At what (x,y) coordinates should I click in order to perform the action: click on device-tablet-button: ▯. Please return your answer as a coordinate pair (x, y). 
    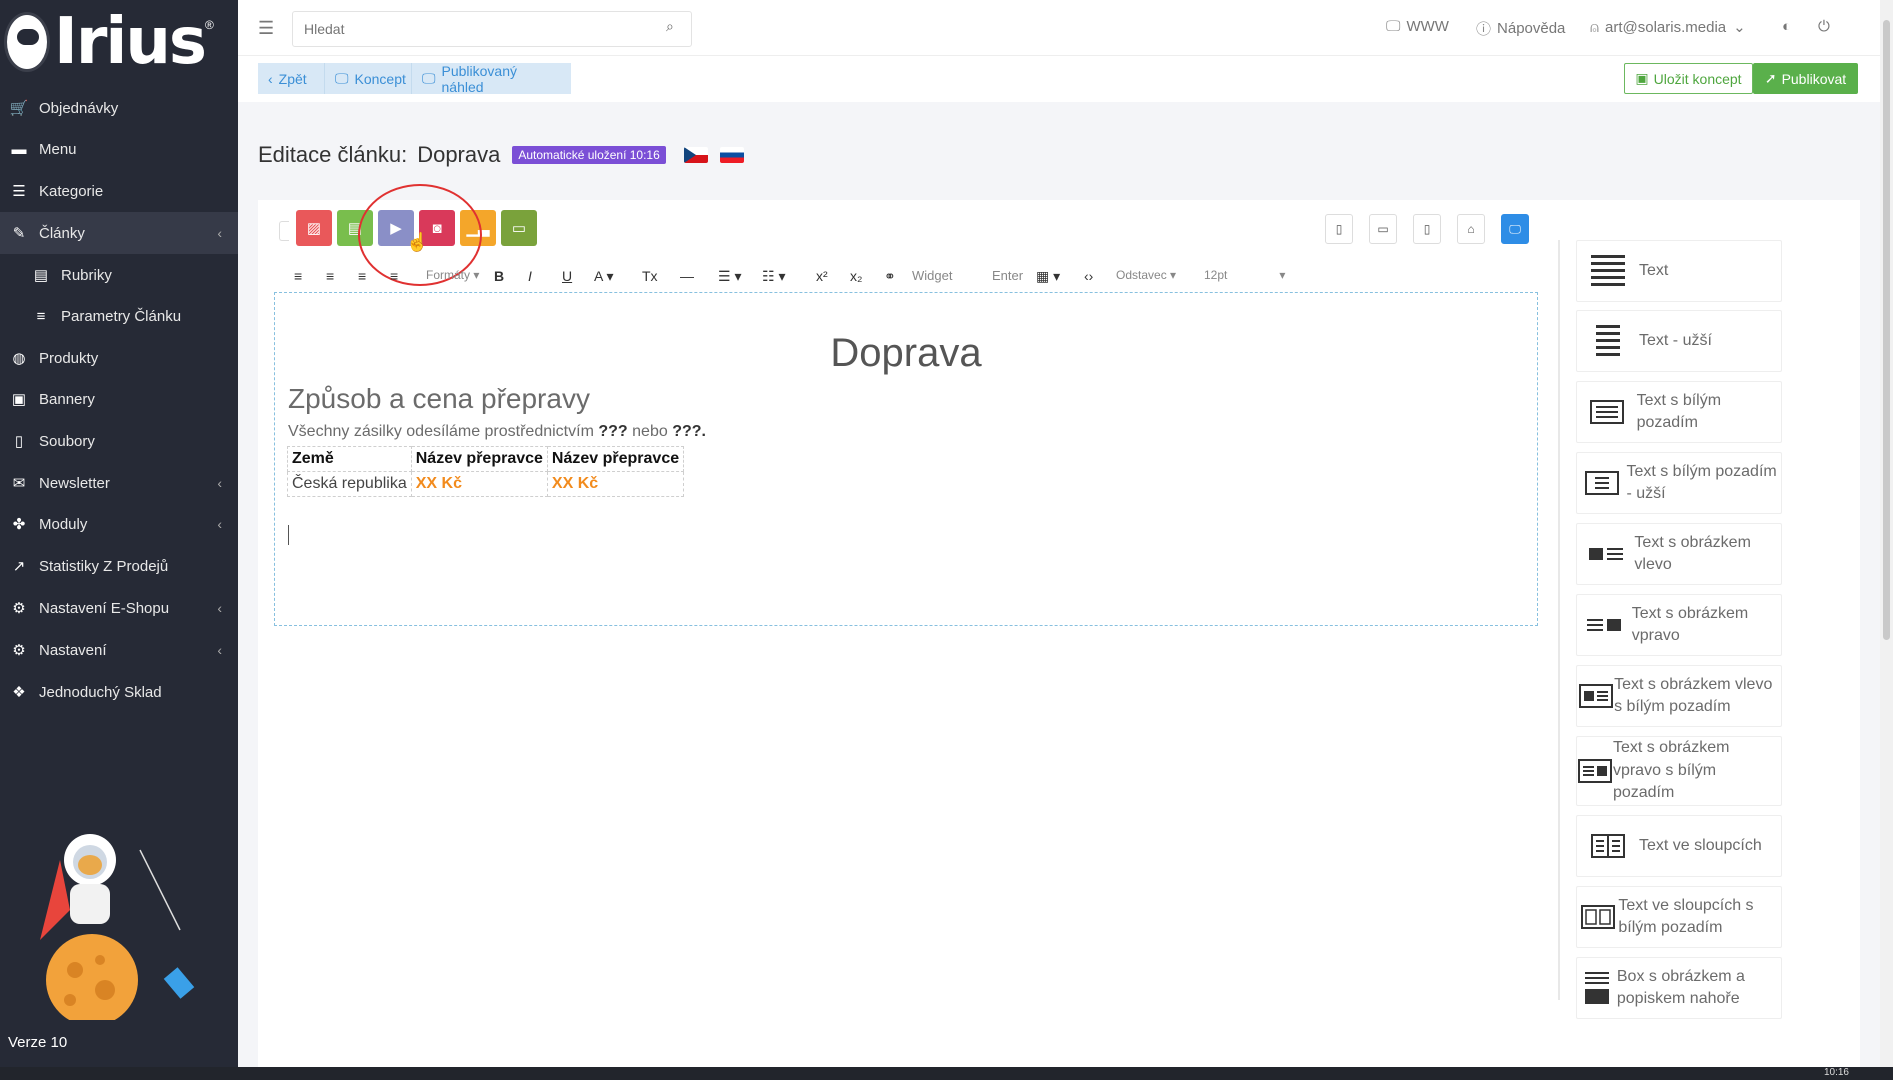
    Looking at the image, I should click on (1427, 229).